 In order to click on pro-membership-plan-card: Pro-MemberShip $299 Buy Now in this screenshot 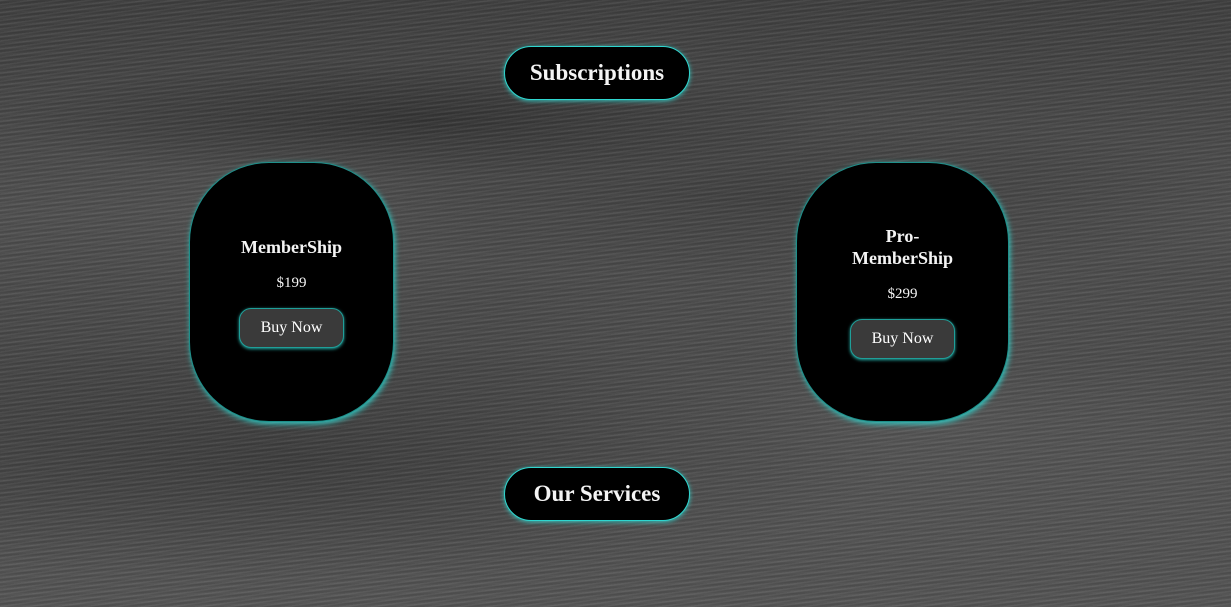, I will do `click(902, 292)`.